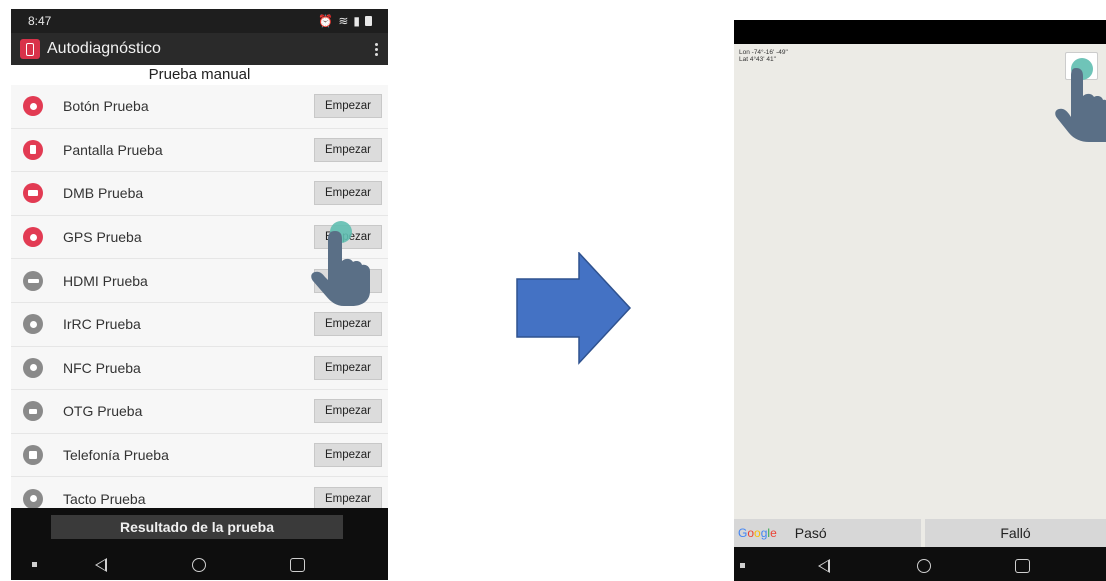 This screenshot has width=1106, height=581. Describe the element at coordinates (199, 324) in the screenshot. I see `test-row-irrc: IrRC Prueba Empezar` at that location.